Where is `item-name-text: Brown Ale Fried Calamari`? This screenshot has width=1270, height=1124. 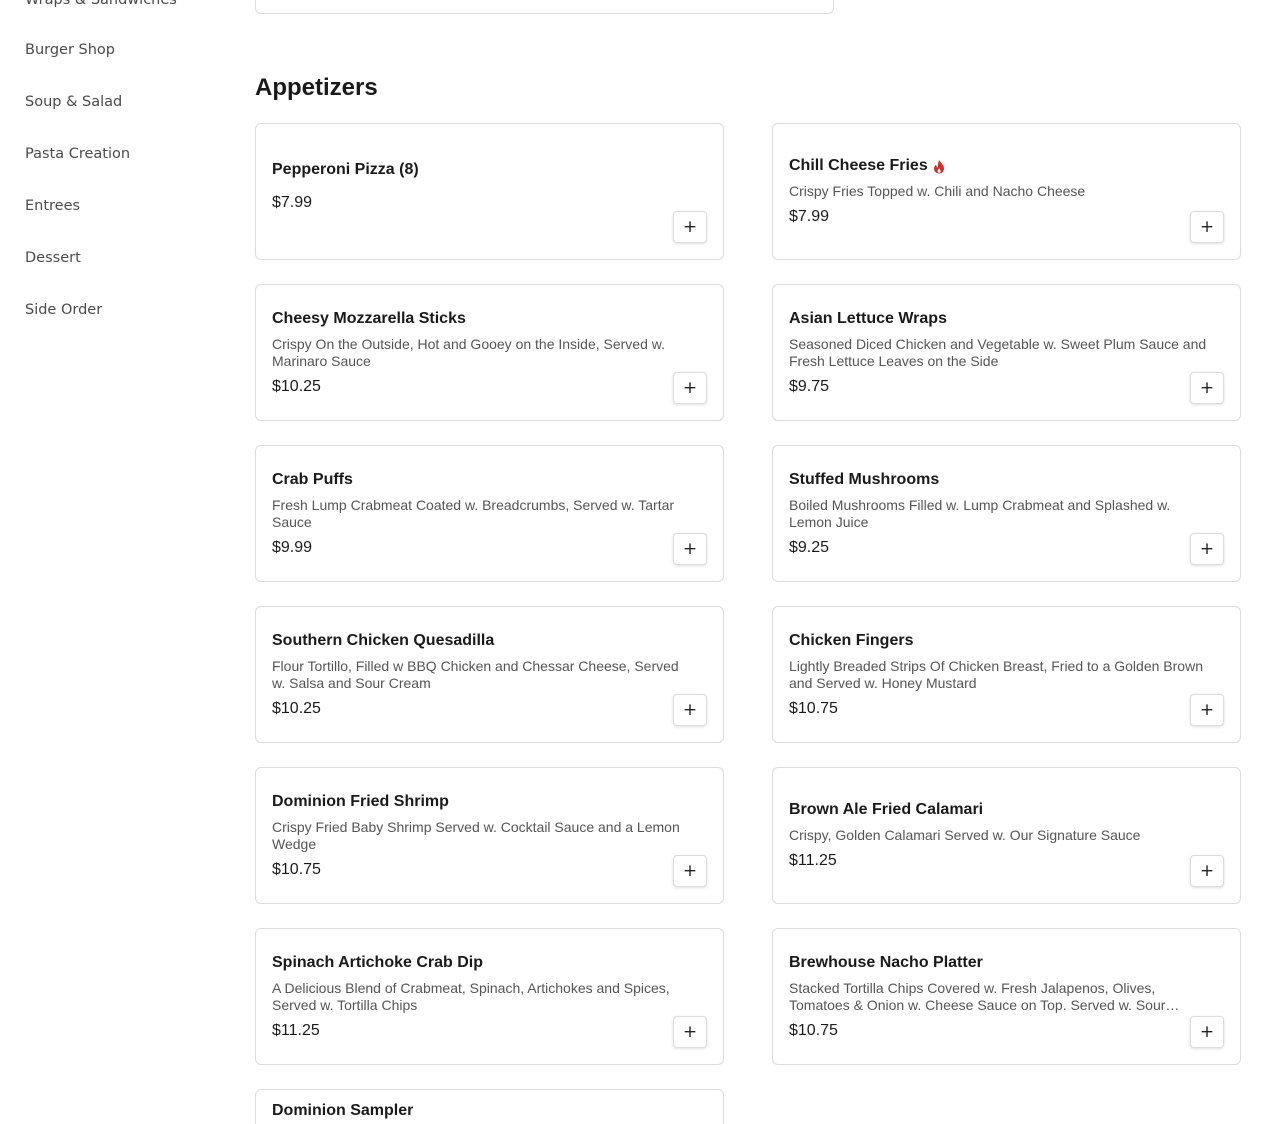
item-name-text: Brown Ale Fried Calamari is located at coordinates (886, 809).